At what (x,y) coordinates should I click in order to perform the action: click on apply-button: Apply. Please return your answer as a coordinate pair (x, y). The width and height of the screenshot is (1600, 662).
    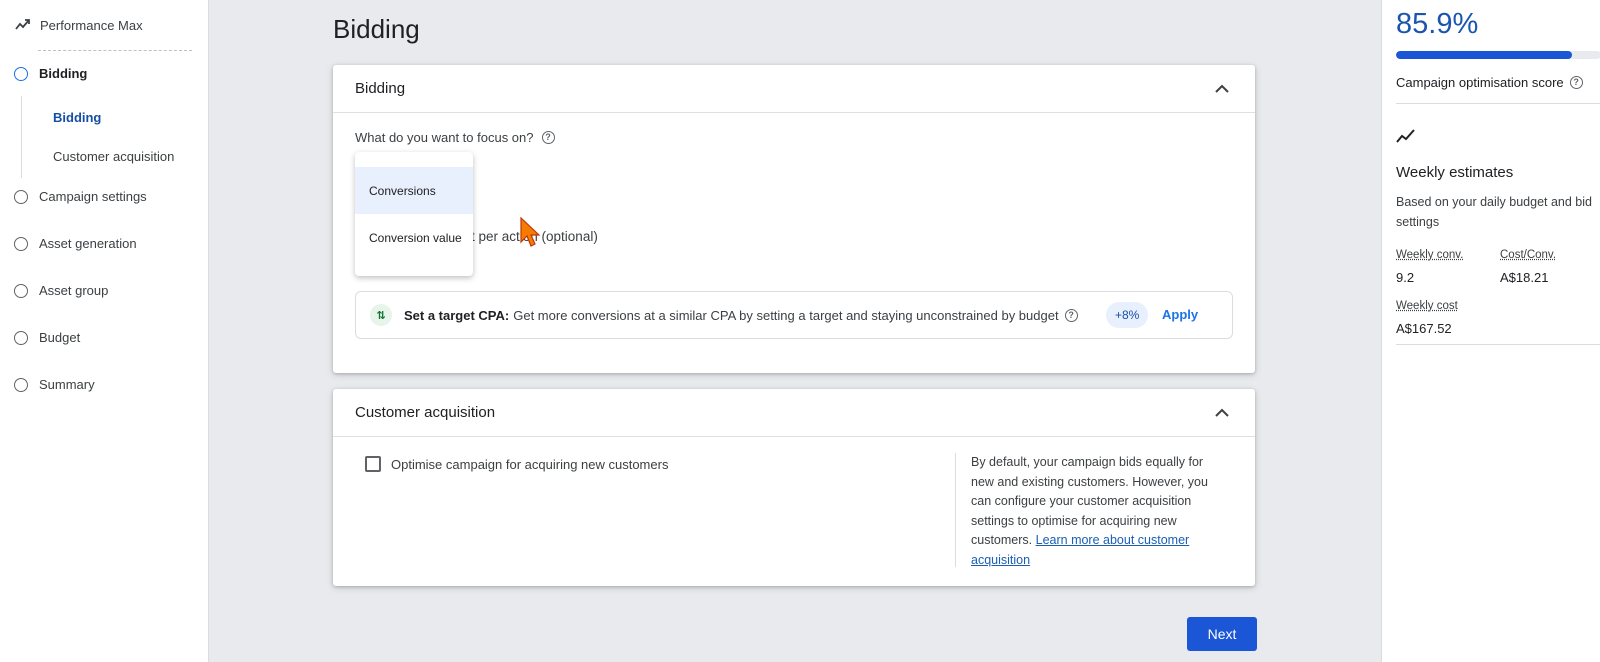
    Looking at the image, I should click on (1180, 315).